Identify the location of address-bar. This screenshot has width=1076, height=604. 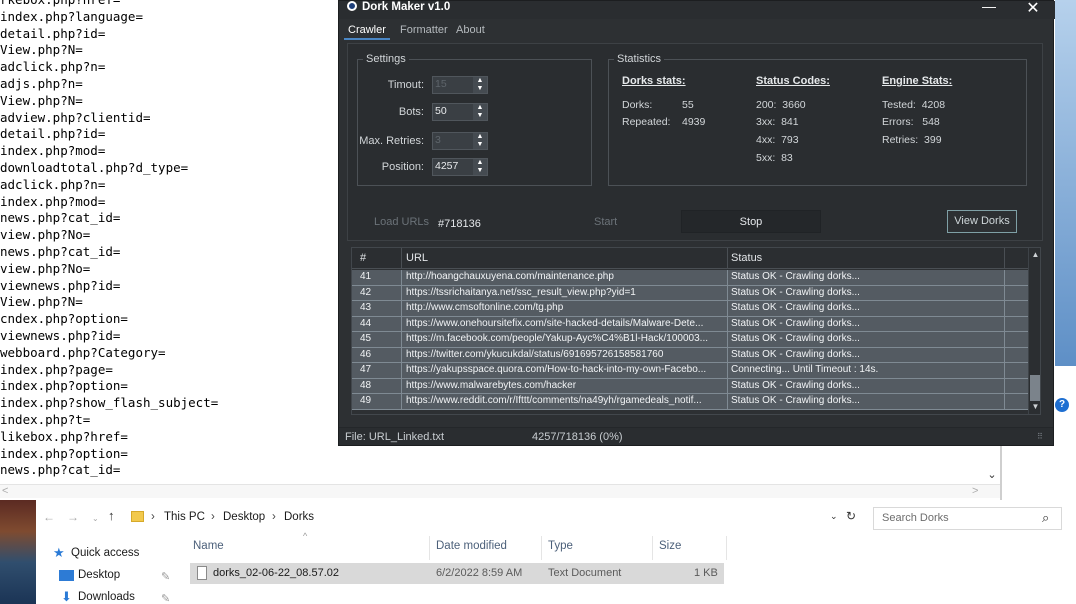
(451, 518).